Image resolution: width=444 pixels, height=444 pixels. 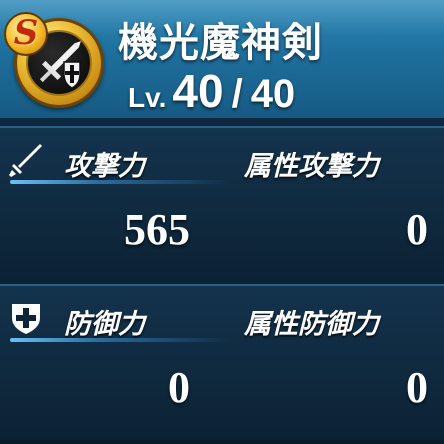 I want to click on attack-value: 565, so click(x=157, y=229).